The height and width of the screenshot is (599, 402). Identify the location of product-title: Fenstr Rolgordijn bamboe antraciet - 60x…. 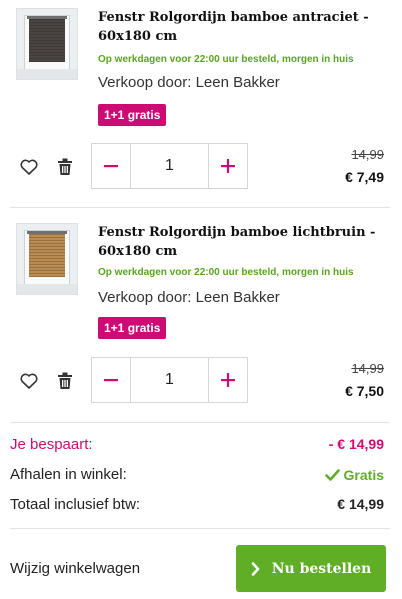
(243, 27).